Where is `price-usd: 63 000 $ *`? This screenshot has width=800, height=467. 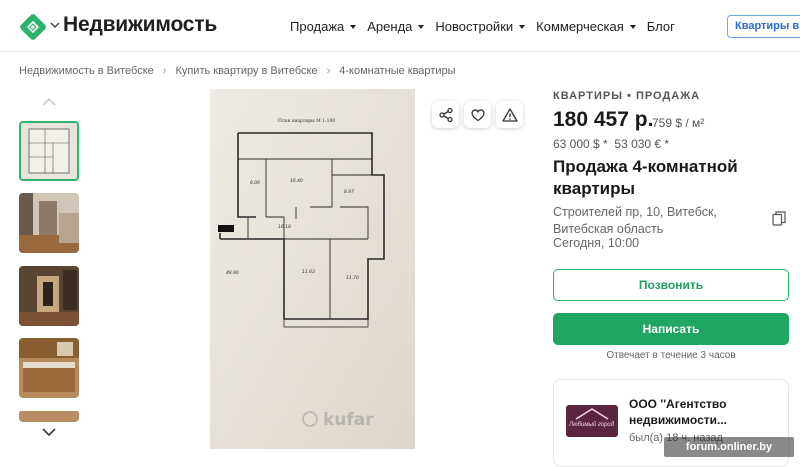
price-usd: 63 000 $ * is located at coordinates (580, 144).